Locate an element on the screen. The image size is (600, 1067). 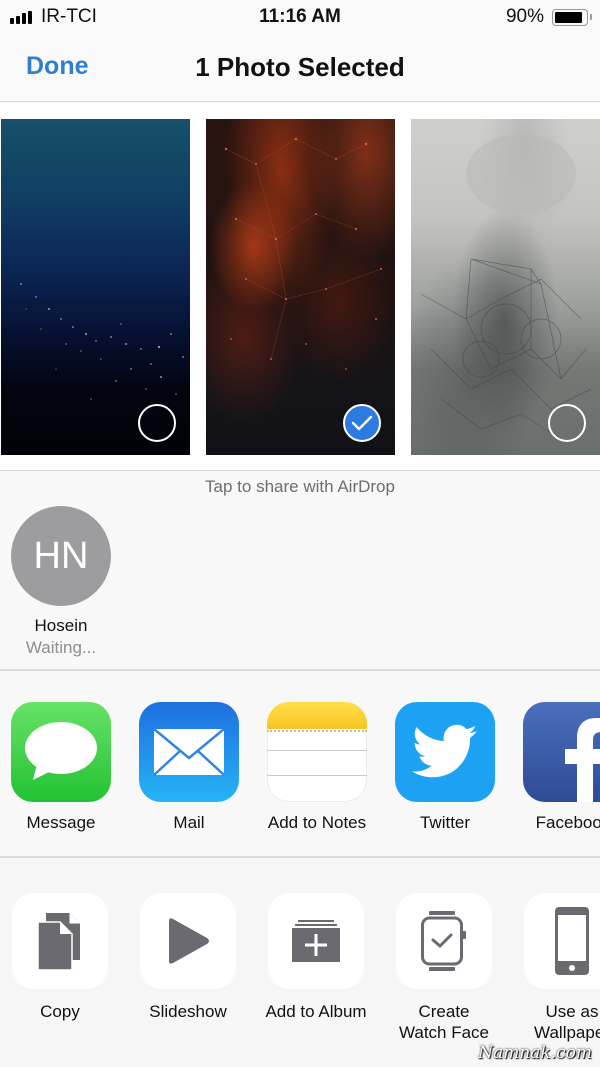
navigation-bar: Done 1 Photo Selected is located at coordinates (300, 68).